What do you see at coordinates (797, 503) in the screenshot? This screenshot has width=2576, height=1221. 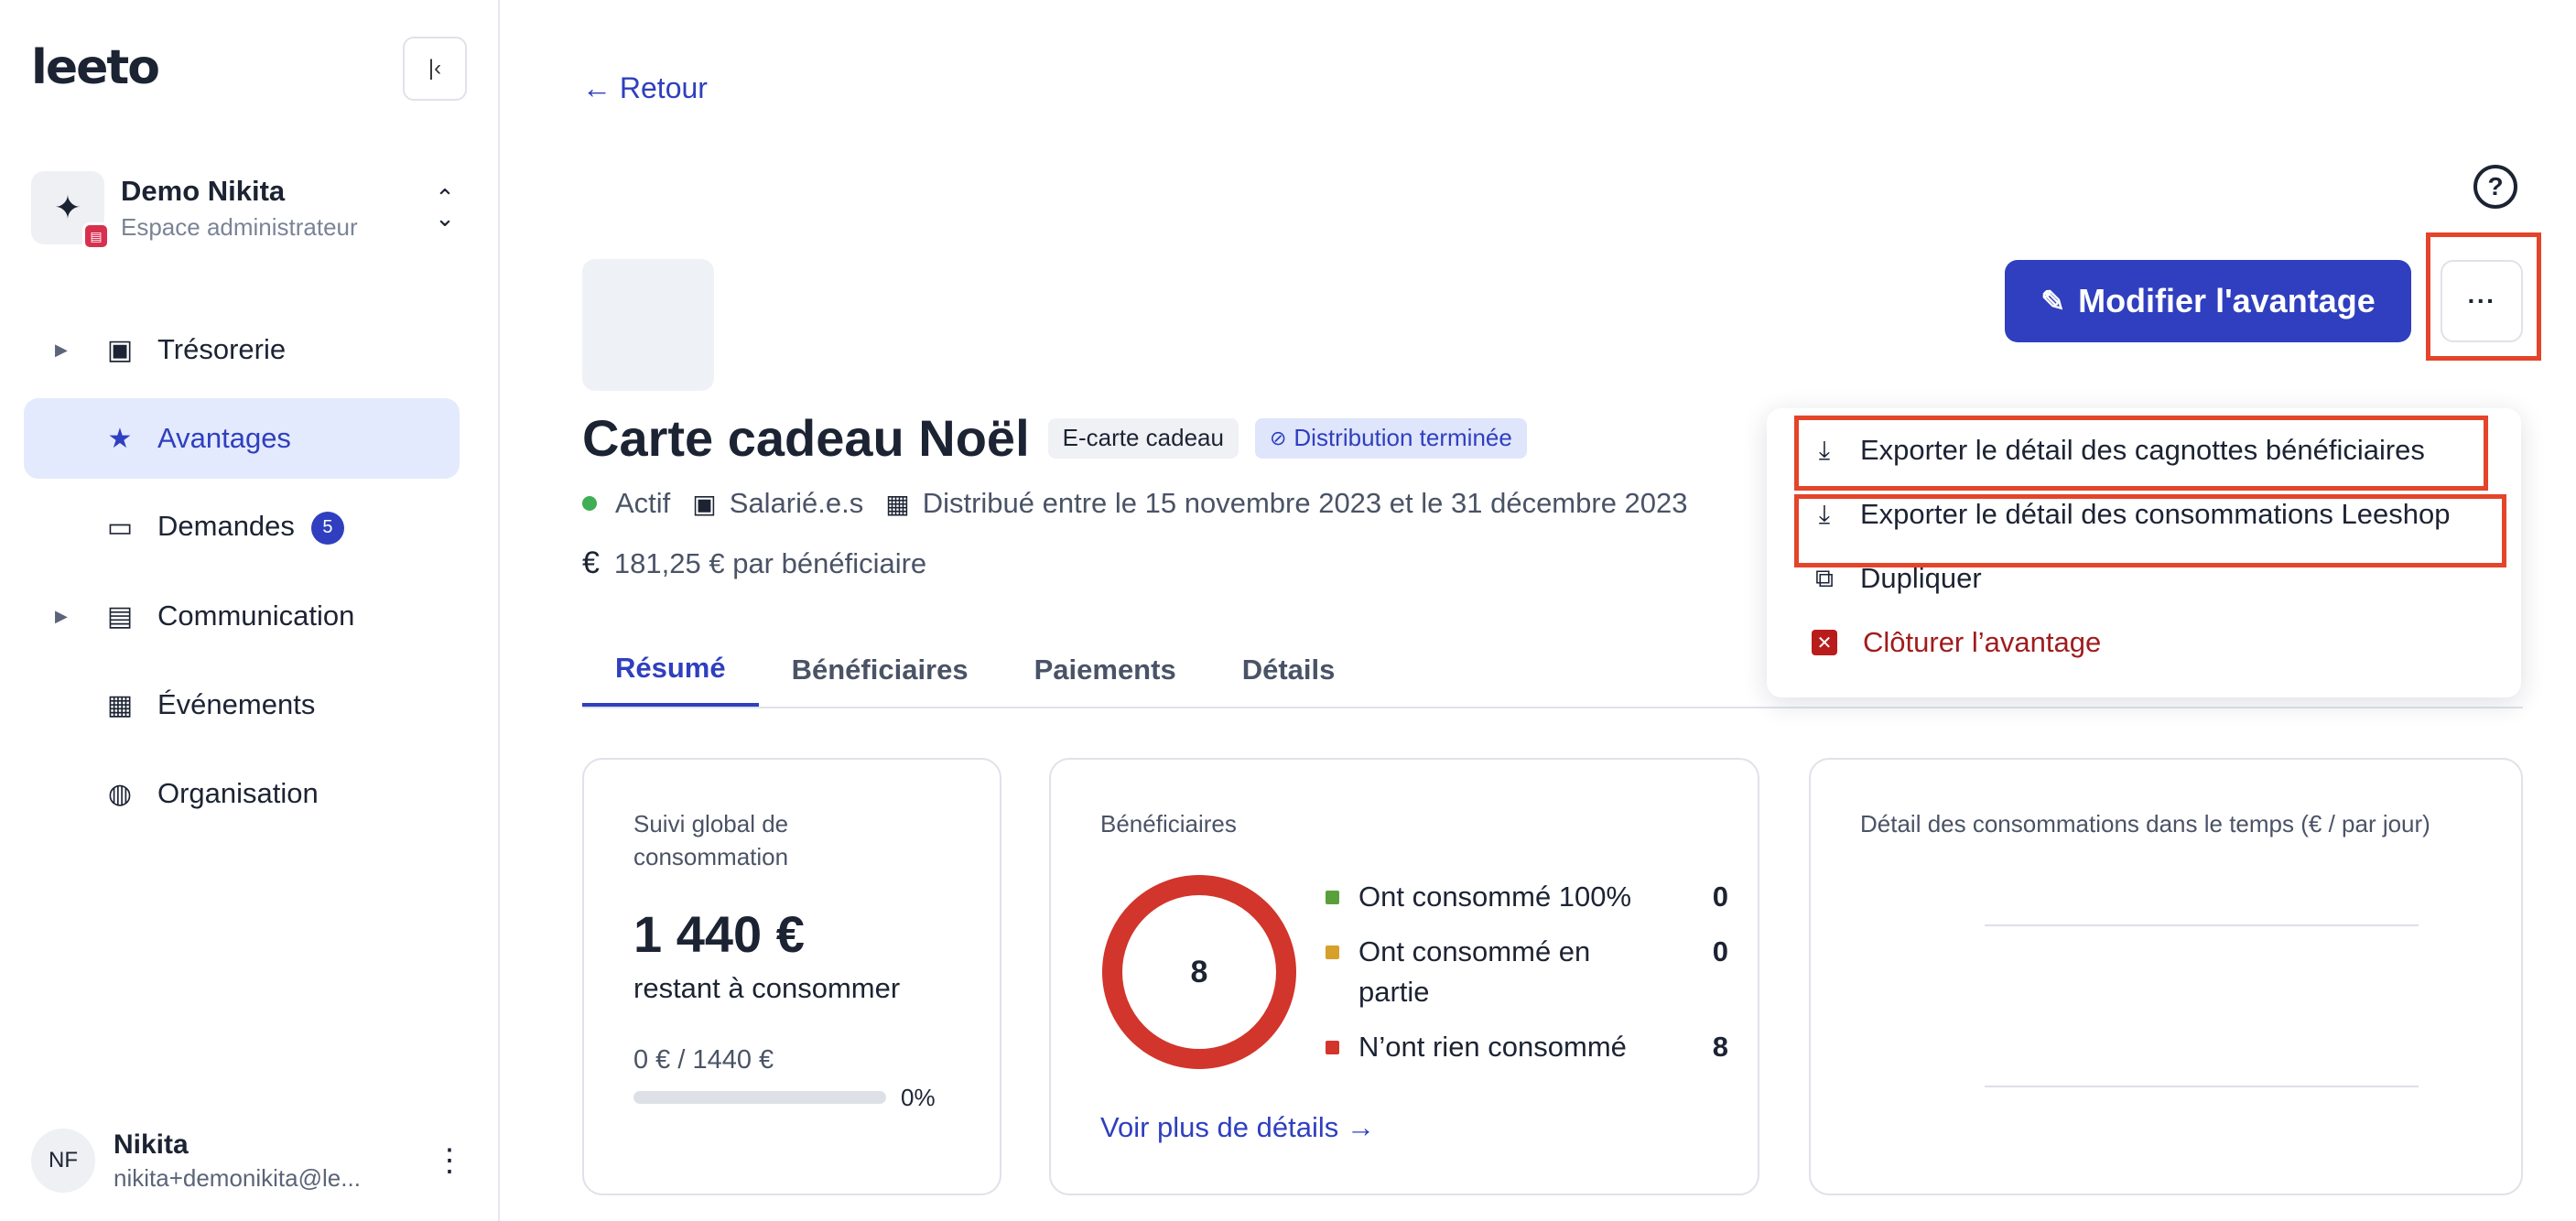 I see `audience-text: Salarié.e.s` at bounding box center [797, 503].